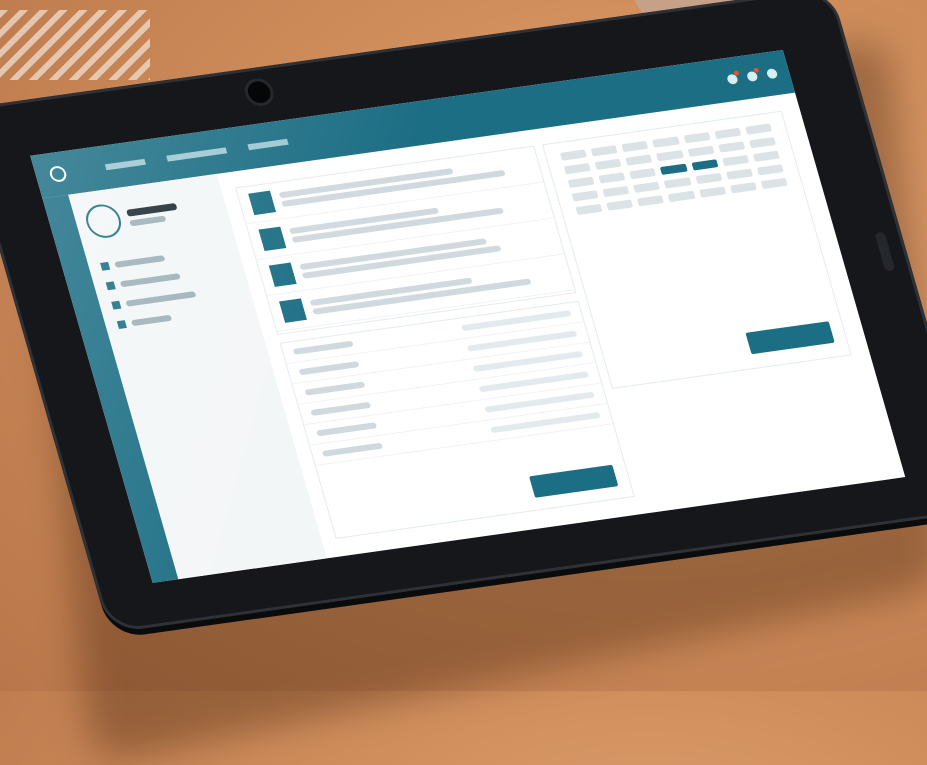  I want to click on logo-icon, so click(58, 174).